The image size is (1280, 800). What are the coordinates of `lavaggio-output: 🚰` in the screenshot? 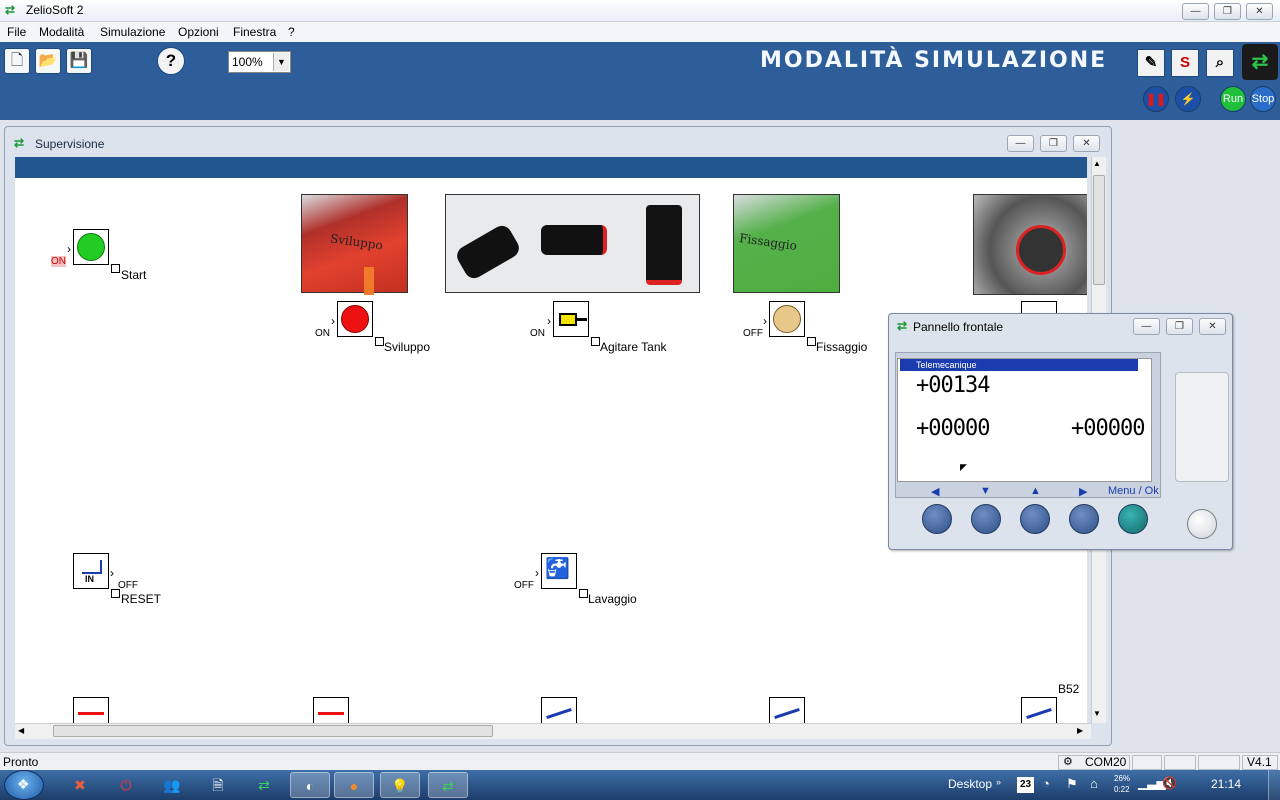 It's located at (559, 571).